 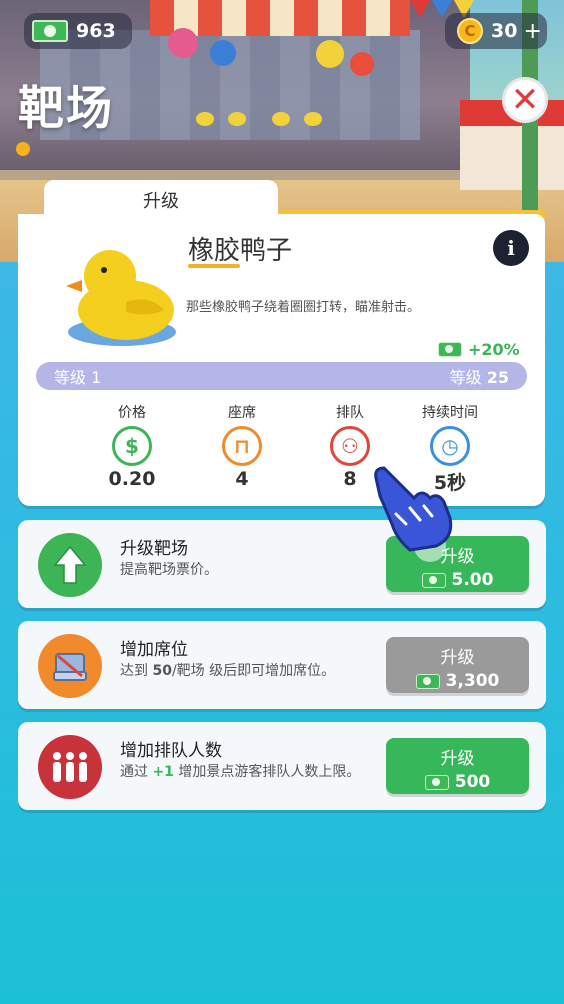 What do you see at coordinates (465, 377) in the screenshot?
I see `level-target-label: 等级` at bounding box center [465, 377].